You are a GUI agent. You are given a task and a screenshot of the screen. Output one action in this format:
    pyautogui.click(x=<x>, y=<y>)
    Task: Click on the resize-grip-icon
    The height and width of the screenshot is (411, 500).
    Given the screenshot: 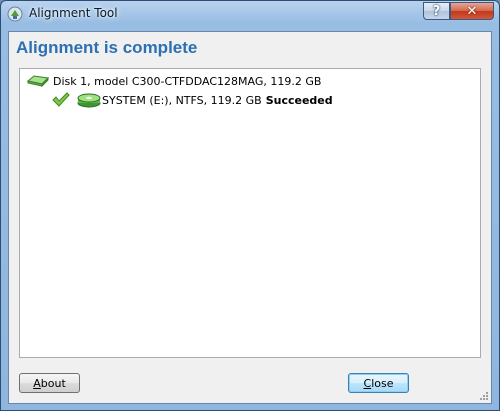 What is the action you would take?
    pyautogui.click(x=484, y=396)
    